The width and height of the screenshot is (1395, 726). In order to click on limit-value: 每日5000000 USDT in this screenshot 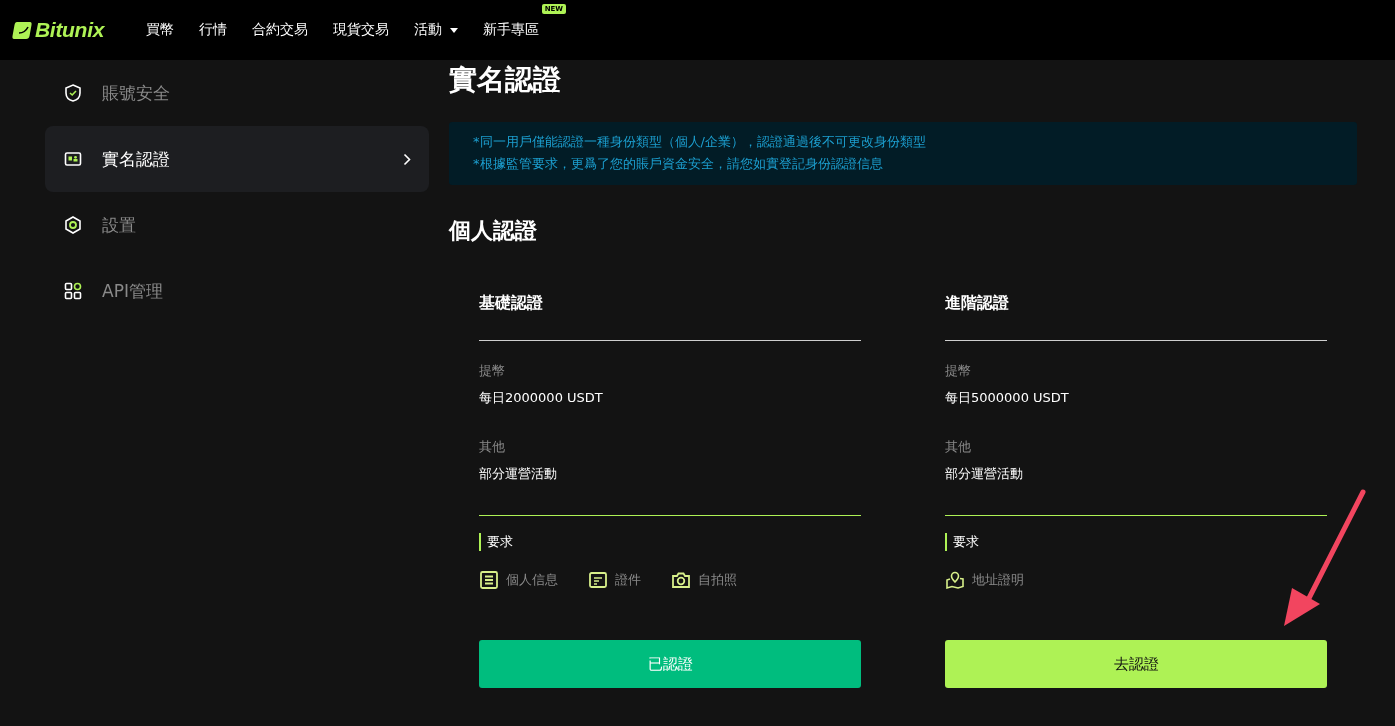, I will do `click(1007, 398)`.